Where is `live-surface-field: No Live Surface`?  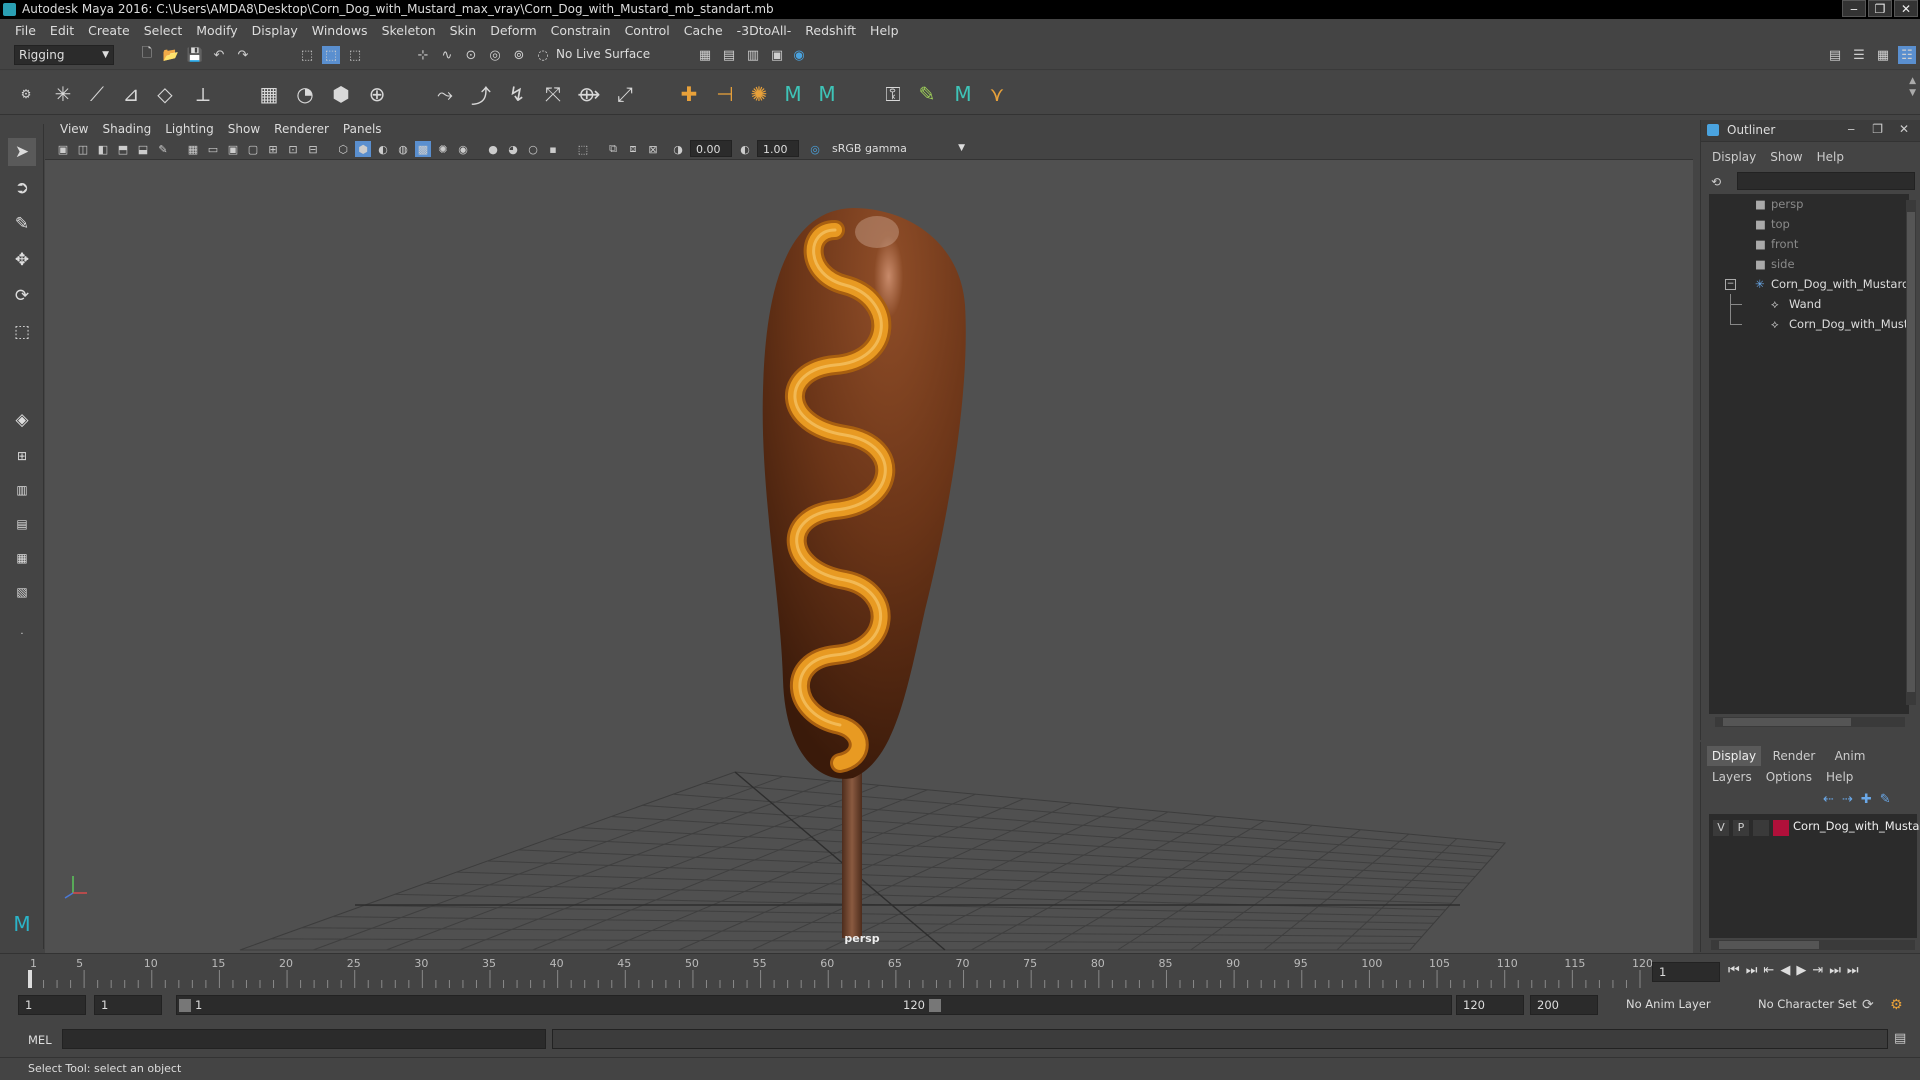
live-surface-field: No Live Surface is located at coordinates (602, 55).